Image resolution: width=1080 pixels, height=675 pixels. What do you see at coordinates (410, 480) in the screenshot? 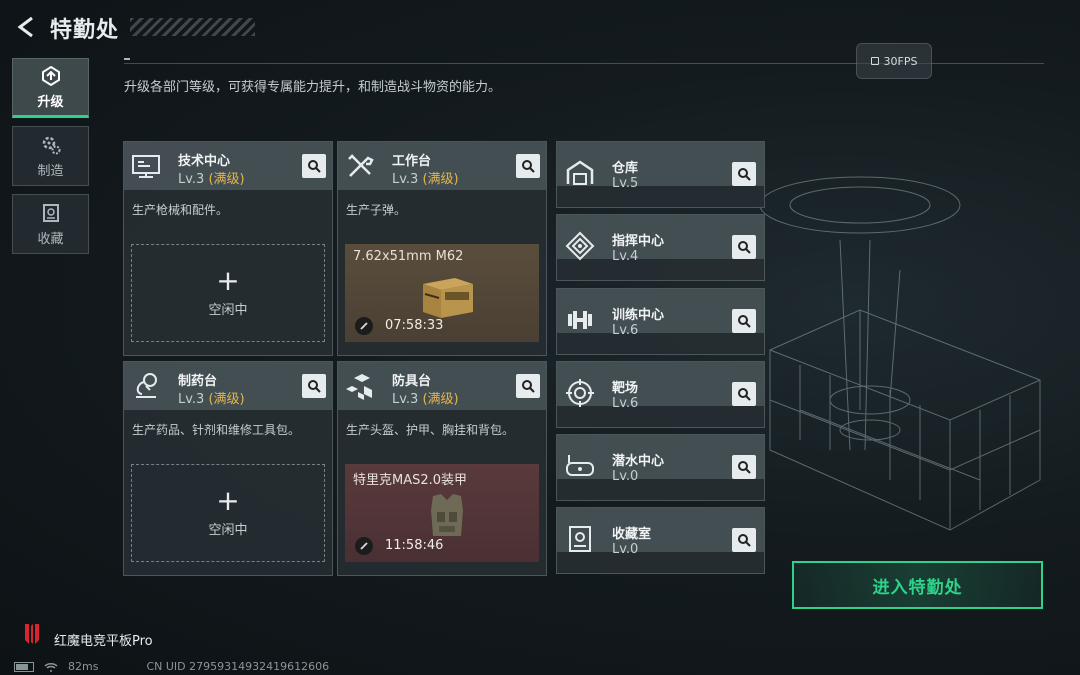
I see `production-item-name: 特里克MAS2.0装甲` at bounding box center [410, 480].